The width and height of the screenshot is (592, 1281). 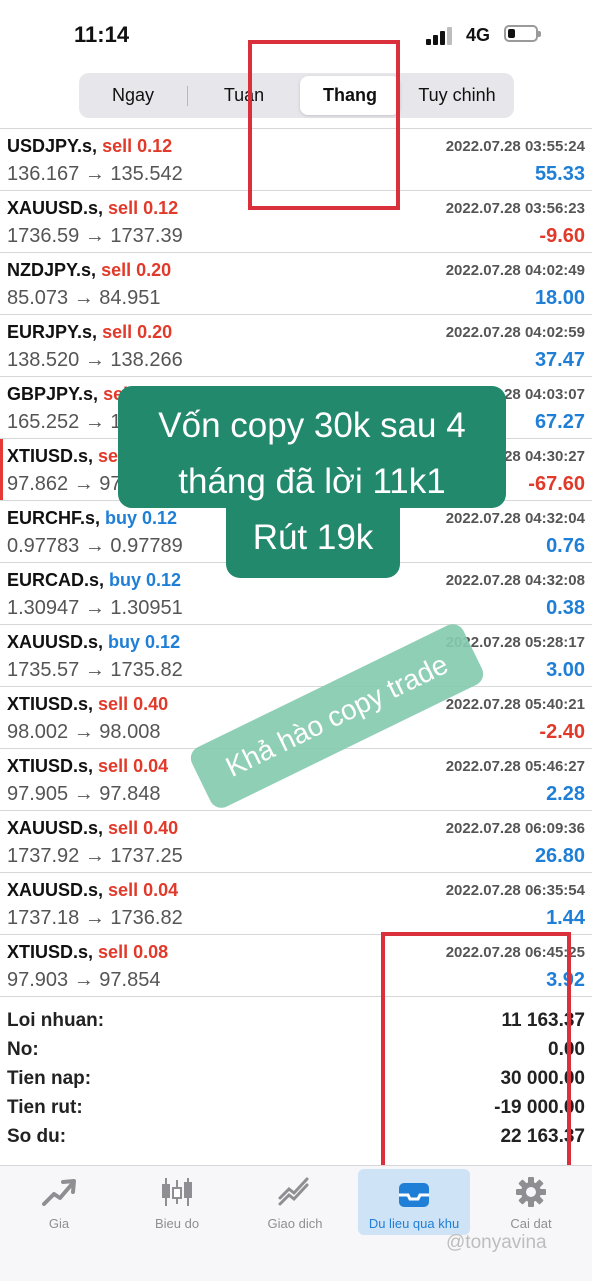 What do you see at coordinates (559, 174) in the screenshot?
I see `trade-profit: 55.33` at bounding box center [559, 174].